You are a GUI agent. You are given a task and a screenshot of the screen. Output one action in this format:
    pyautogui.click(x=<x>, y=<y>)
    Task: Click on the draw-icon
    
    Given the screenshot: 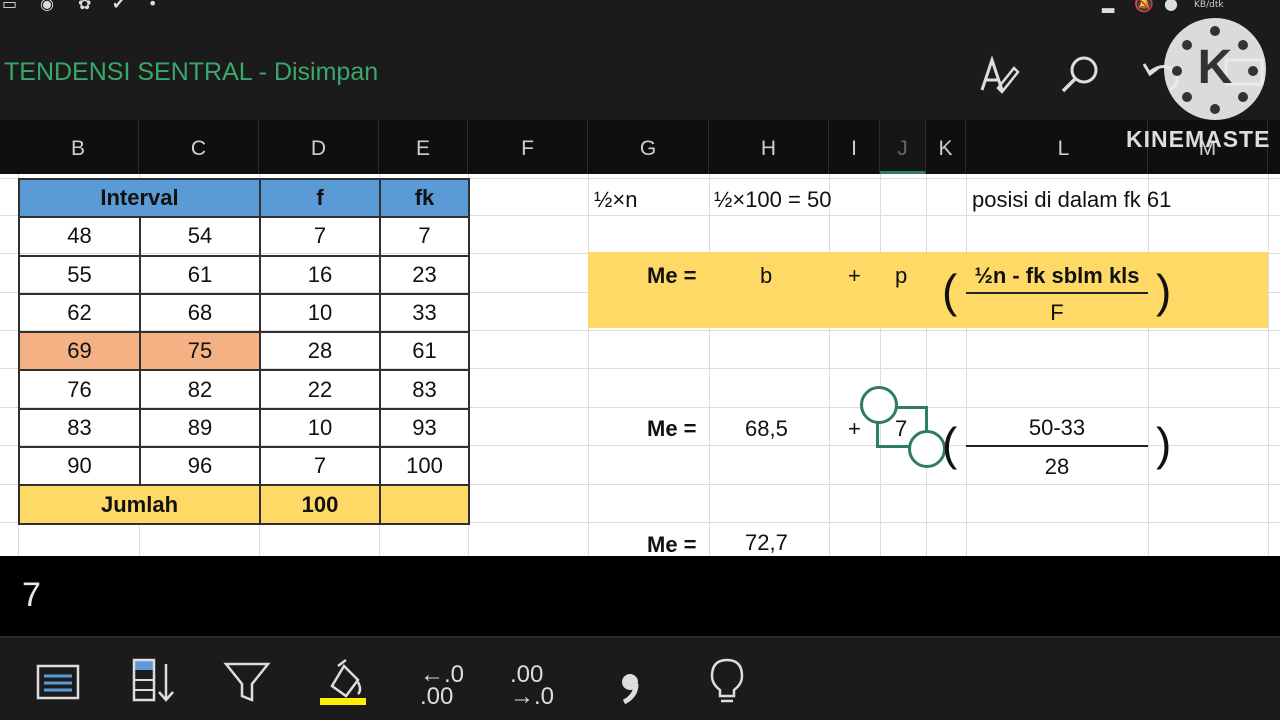 What is the action you would take?
    pyautogui.click(x=998, y=74)
    